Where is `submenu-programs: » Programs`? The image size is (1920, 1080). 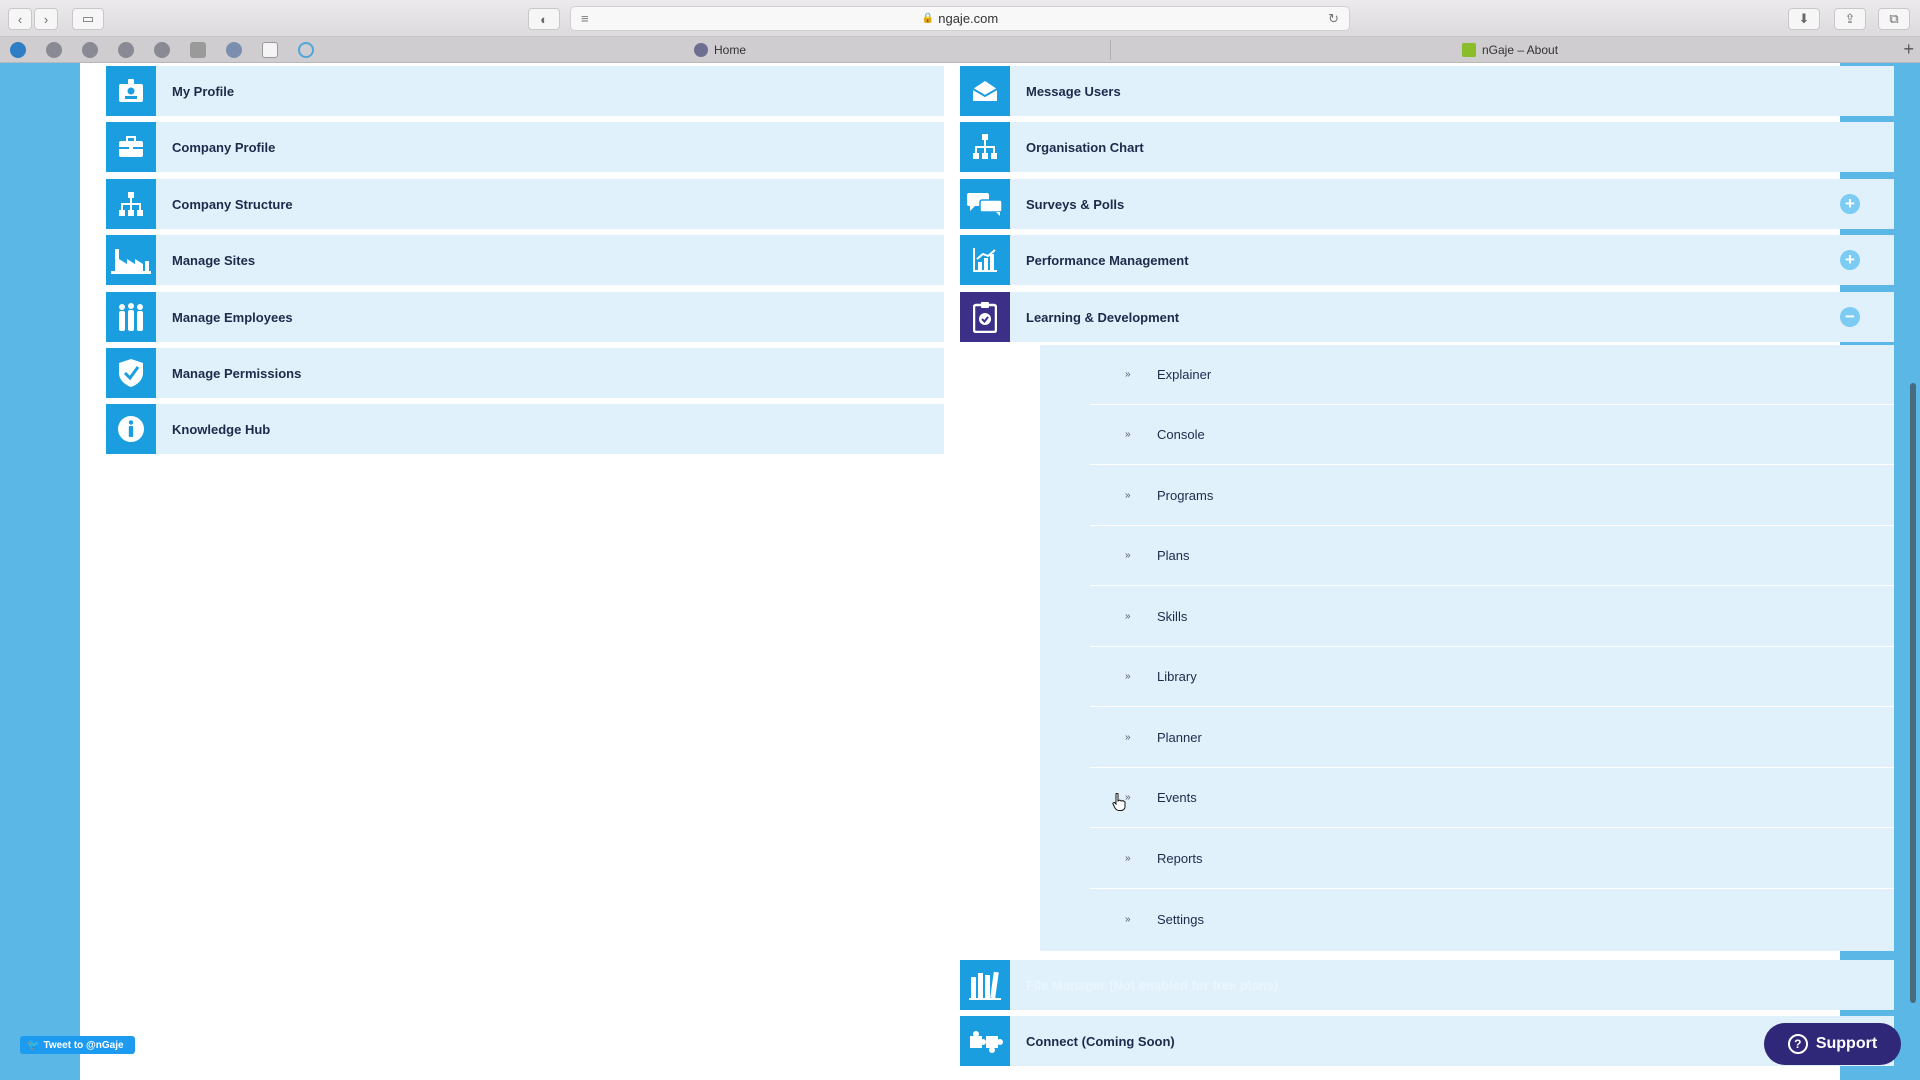 submenu-programs: » Programs is located at coordinates (1492, 496).